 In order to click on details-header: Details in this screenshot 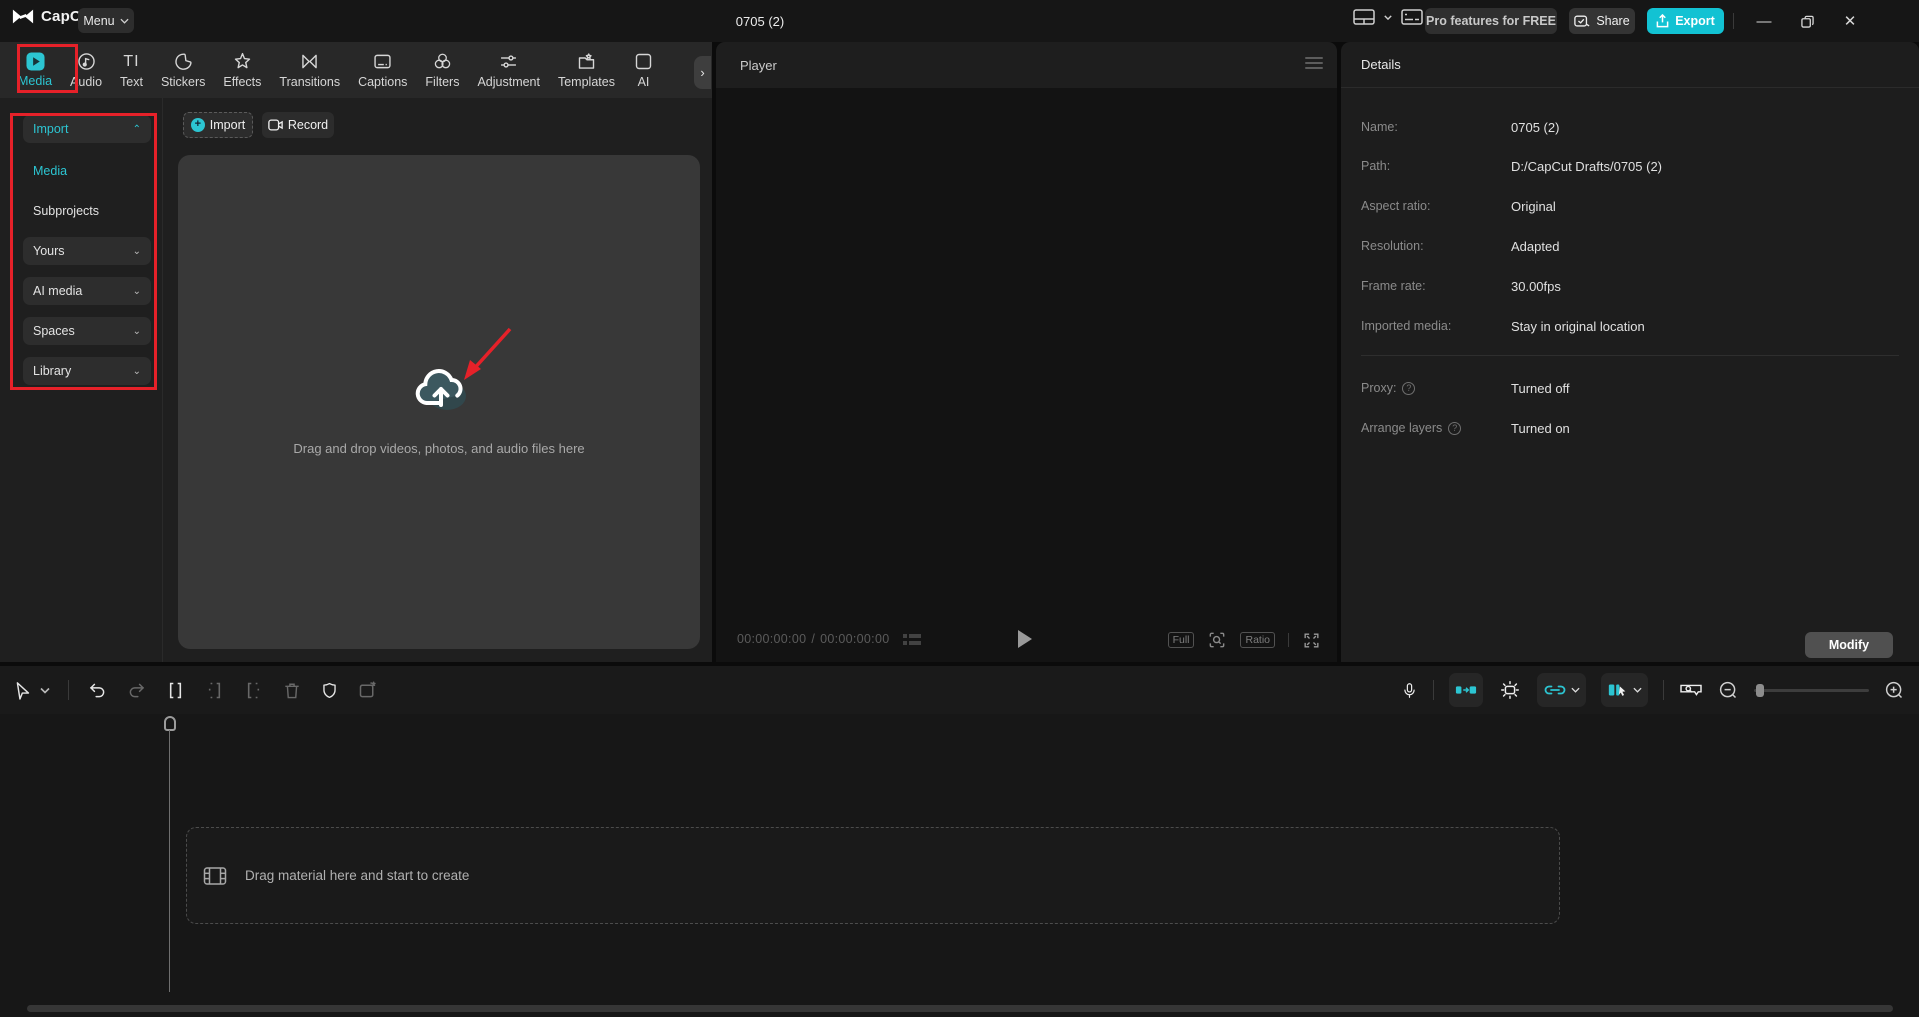, I will do `click(1630, 65)`.